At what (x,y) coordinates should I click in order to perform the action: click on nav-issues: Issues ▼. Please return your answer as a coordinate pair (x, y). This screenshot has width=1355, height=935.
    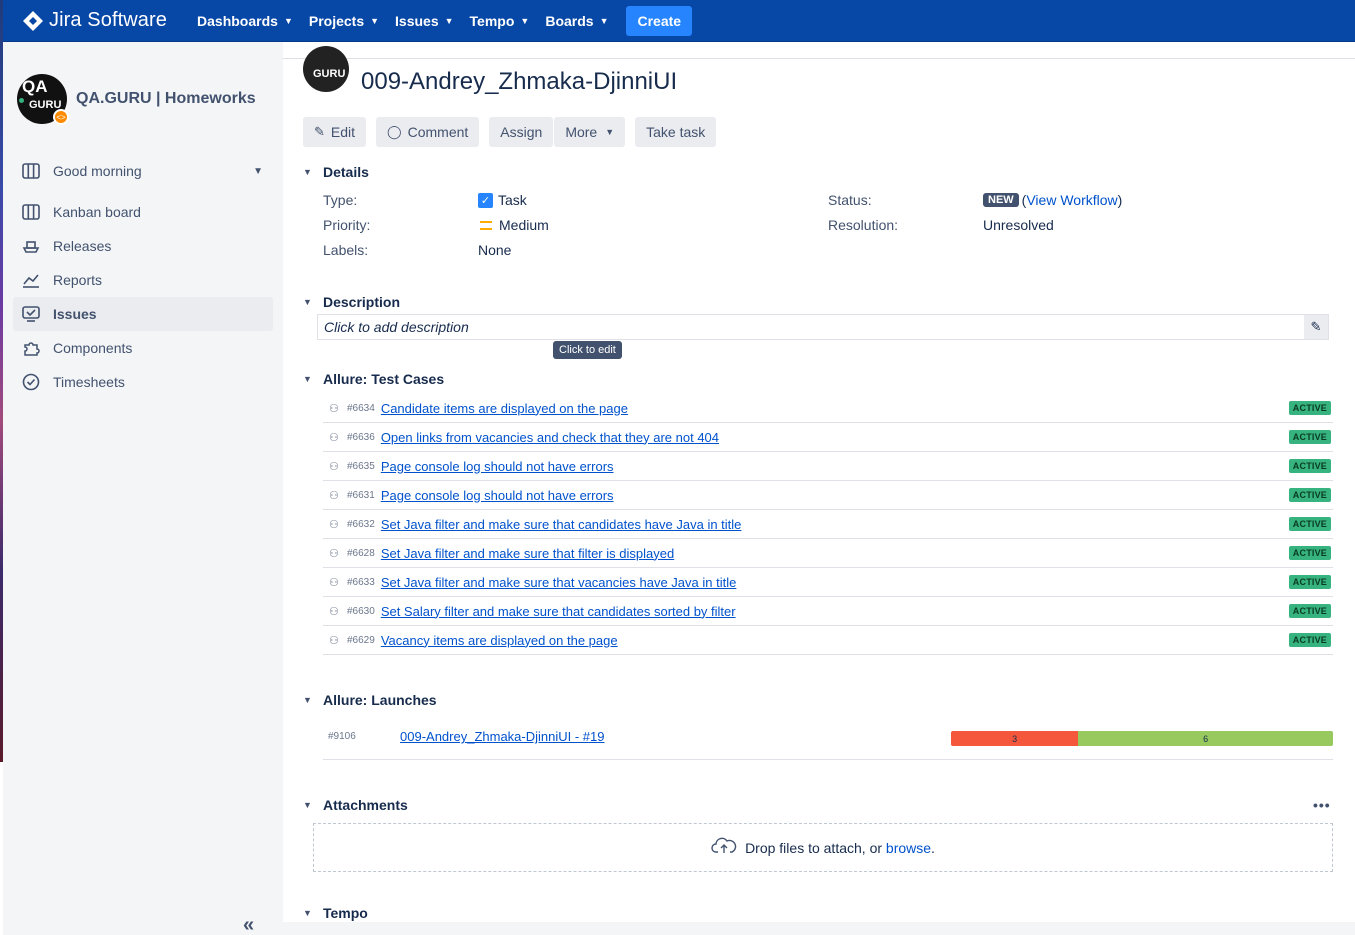
    Looking at the image, I should click on (424, 21).